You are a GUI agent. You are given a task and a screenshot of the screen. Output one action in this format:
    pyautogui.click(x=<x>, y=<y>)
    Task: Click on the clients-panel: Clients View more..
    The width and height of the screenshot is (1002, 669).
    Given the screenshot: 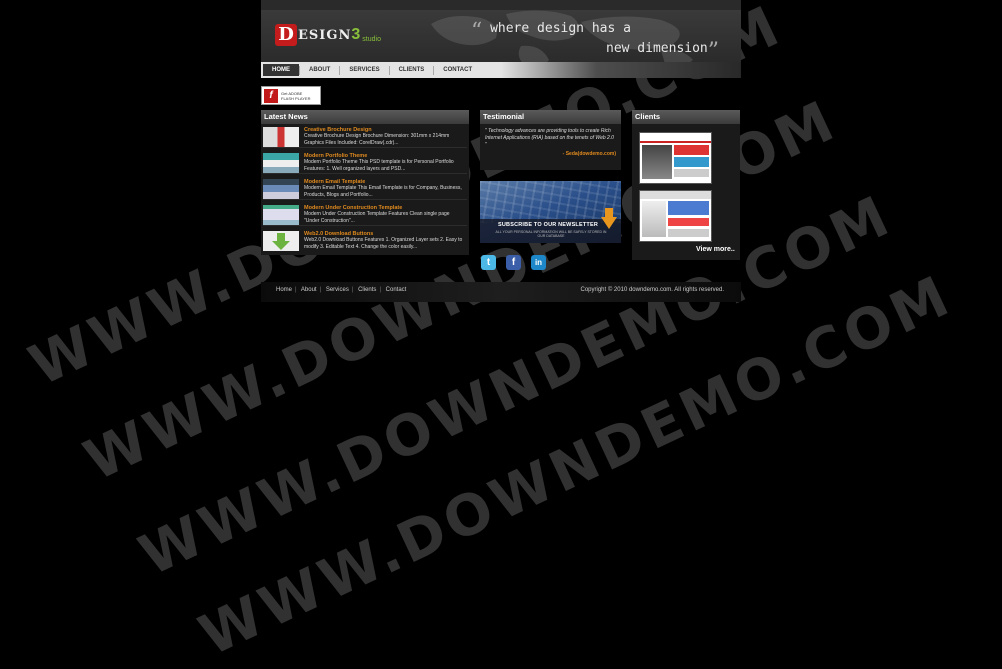 What is the action you would take?
    pyautogui.click(x=686, y=185)
    